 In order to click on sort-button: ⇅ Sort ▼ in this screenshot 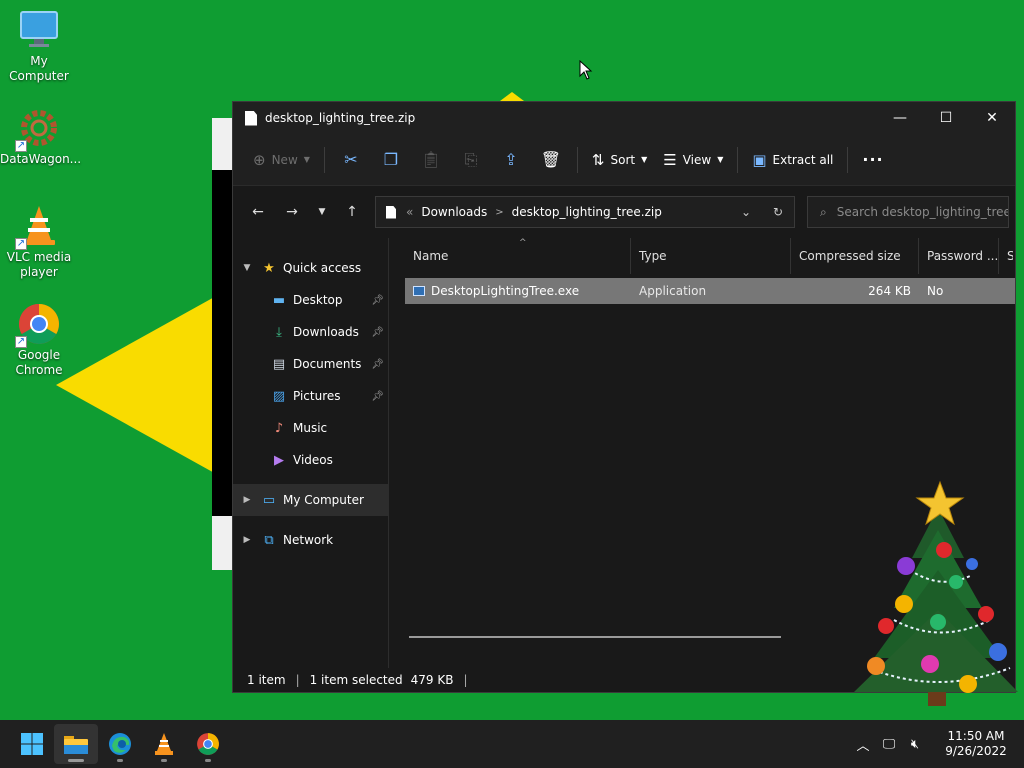, I will do `click(619, 160)`.